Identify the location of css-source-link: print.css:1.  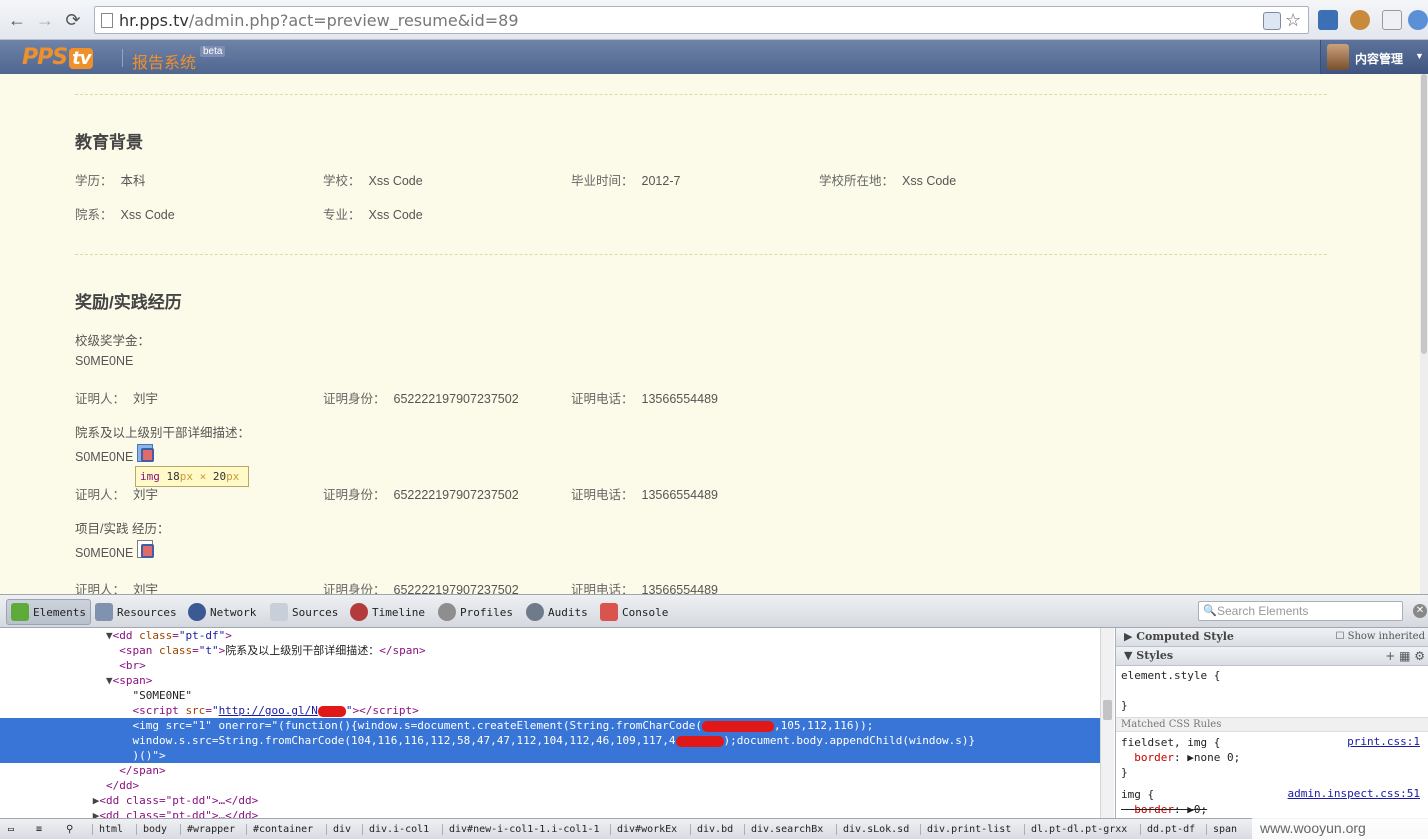
(1383, 741).